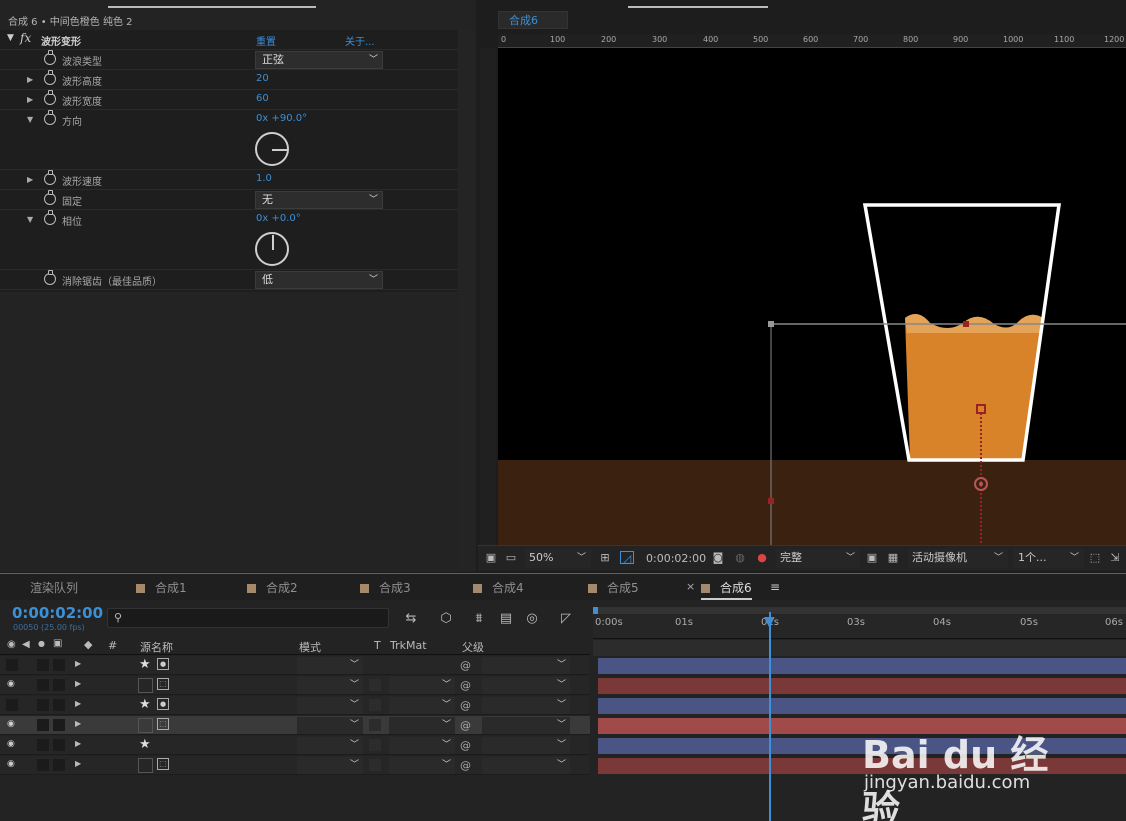  Describe the element at coordinates (775, 587) in the screenshot. I see `panel-menu-icon: ≡` at that location.